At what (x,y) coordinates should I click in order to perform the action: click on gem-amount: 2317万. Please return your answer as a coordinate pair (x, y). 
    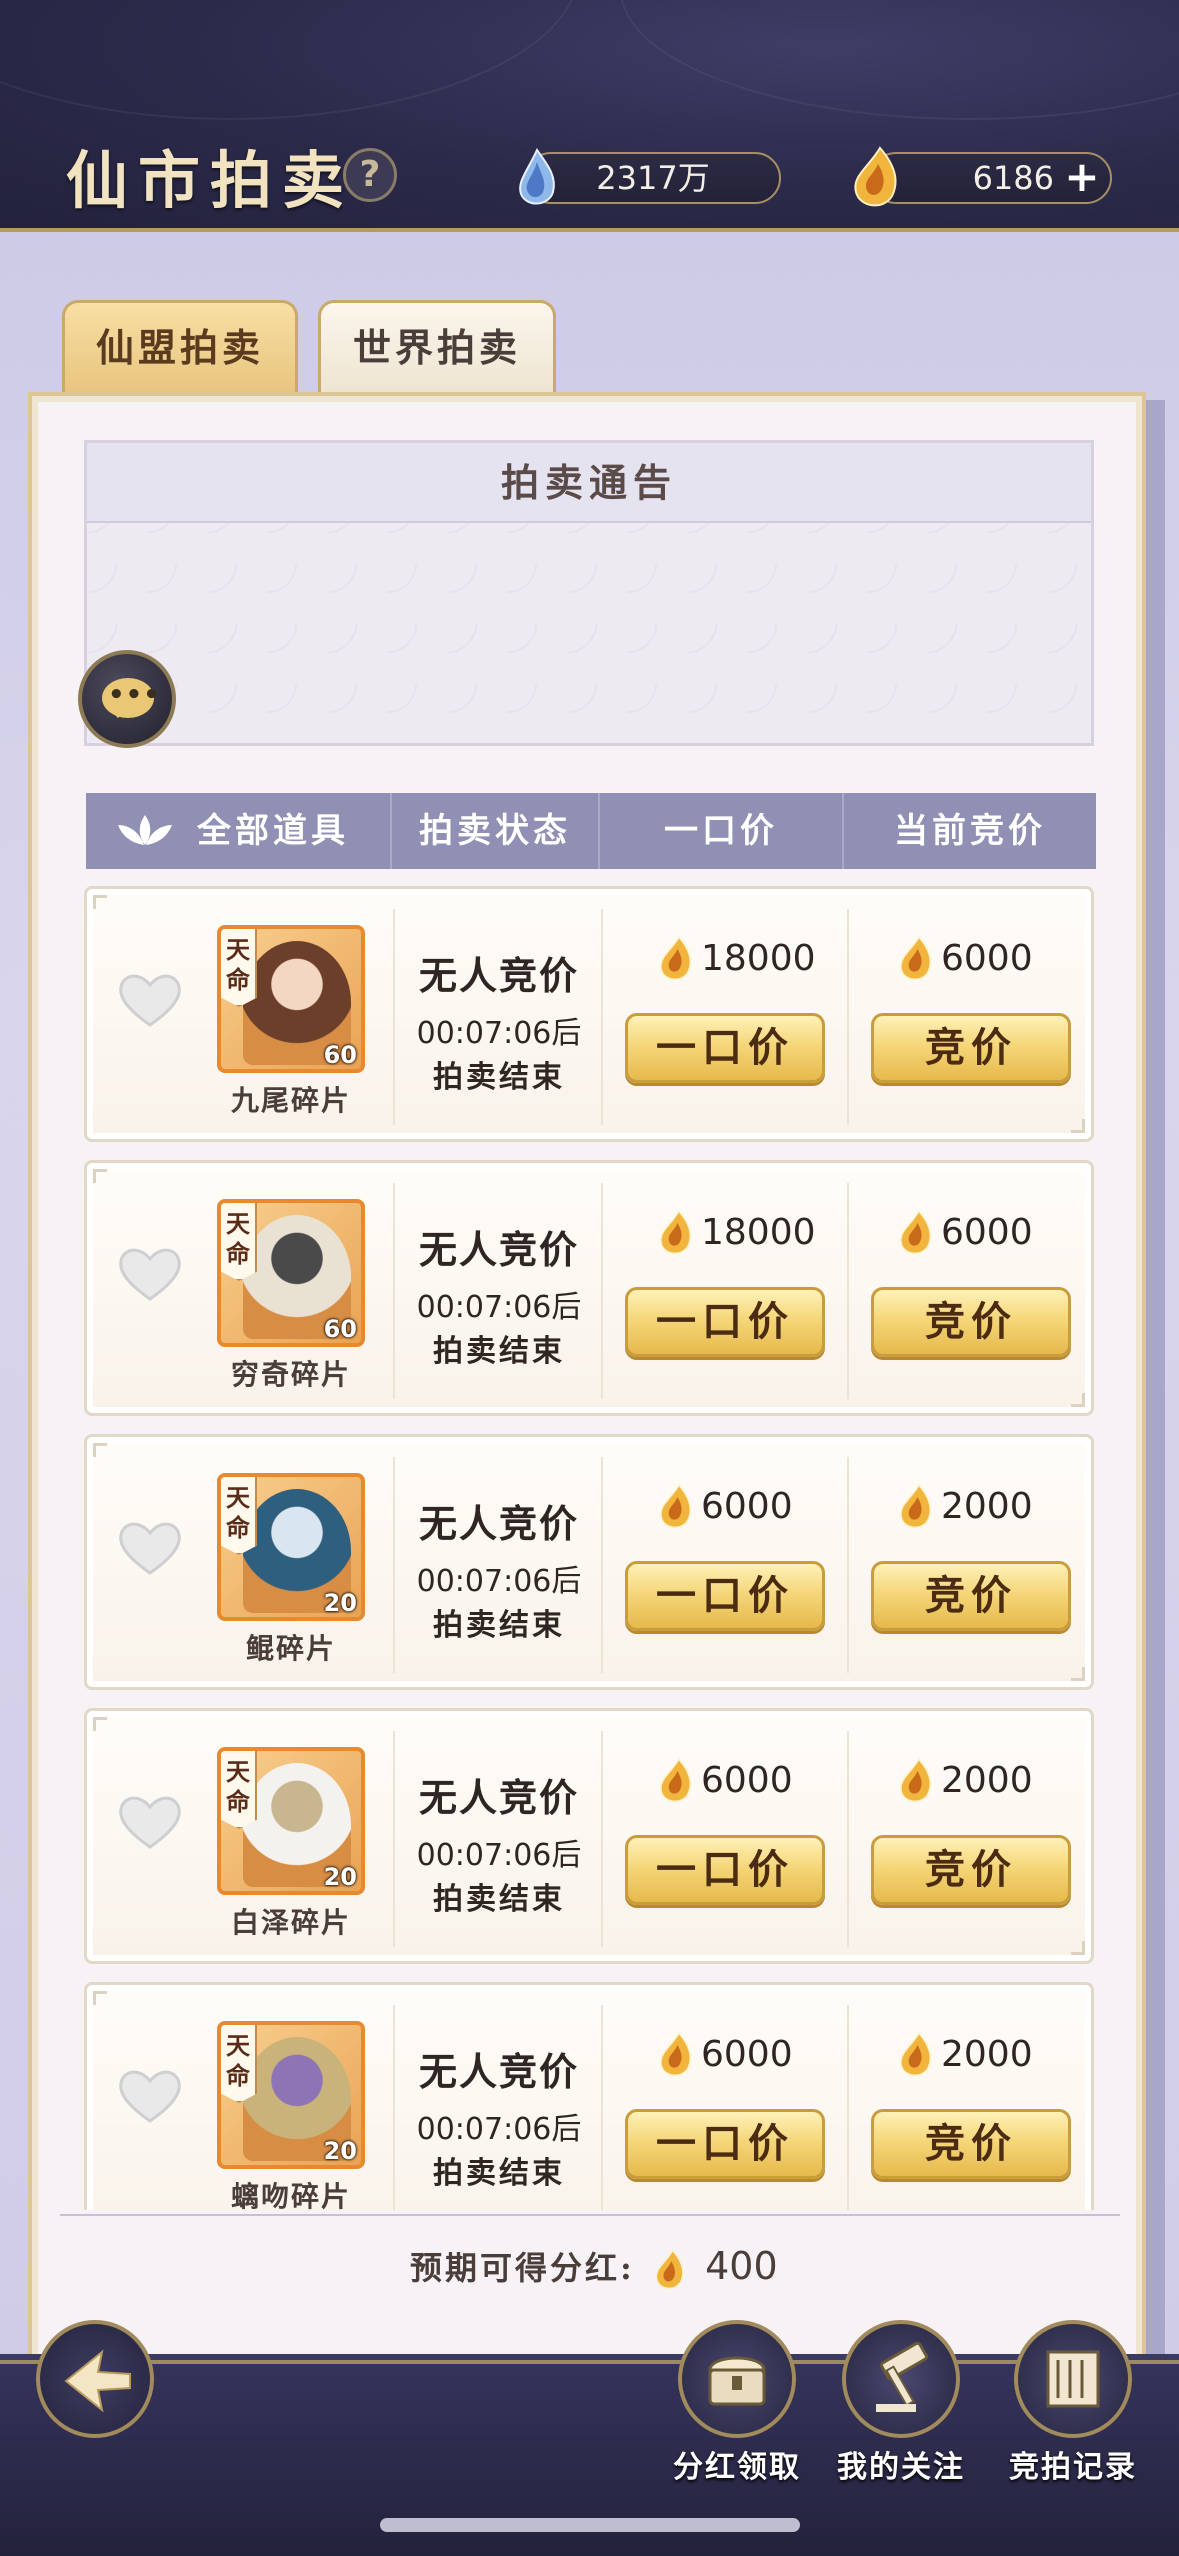
    Looking at the image, I should click on (653, 178).